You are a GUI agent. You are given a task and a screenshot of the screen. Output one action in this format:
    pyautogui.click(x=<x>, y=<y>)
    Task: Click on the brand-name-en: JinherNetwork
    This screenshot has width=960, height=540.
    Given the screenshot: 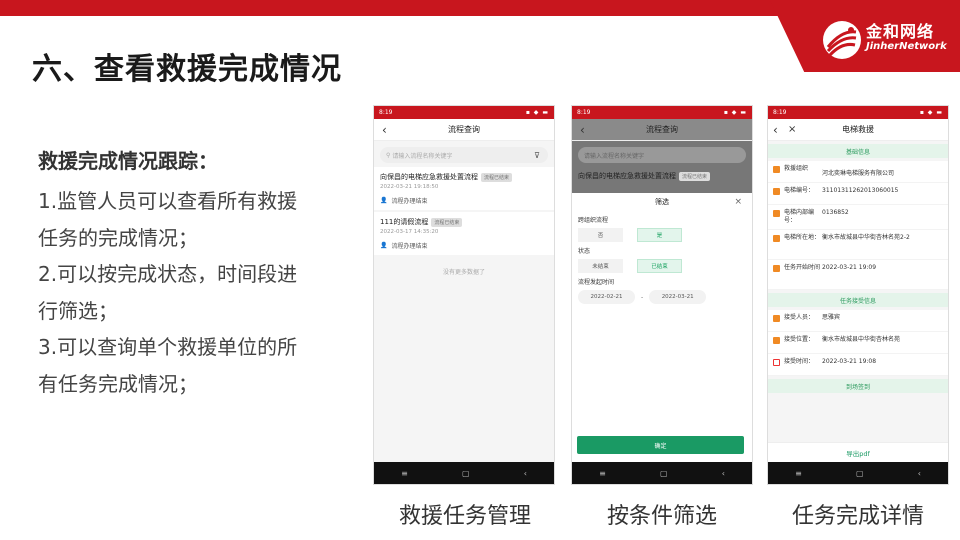 What is the action you would take?
    pyautogui.click(x=906, y=46)
    